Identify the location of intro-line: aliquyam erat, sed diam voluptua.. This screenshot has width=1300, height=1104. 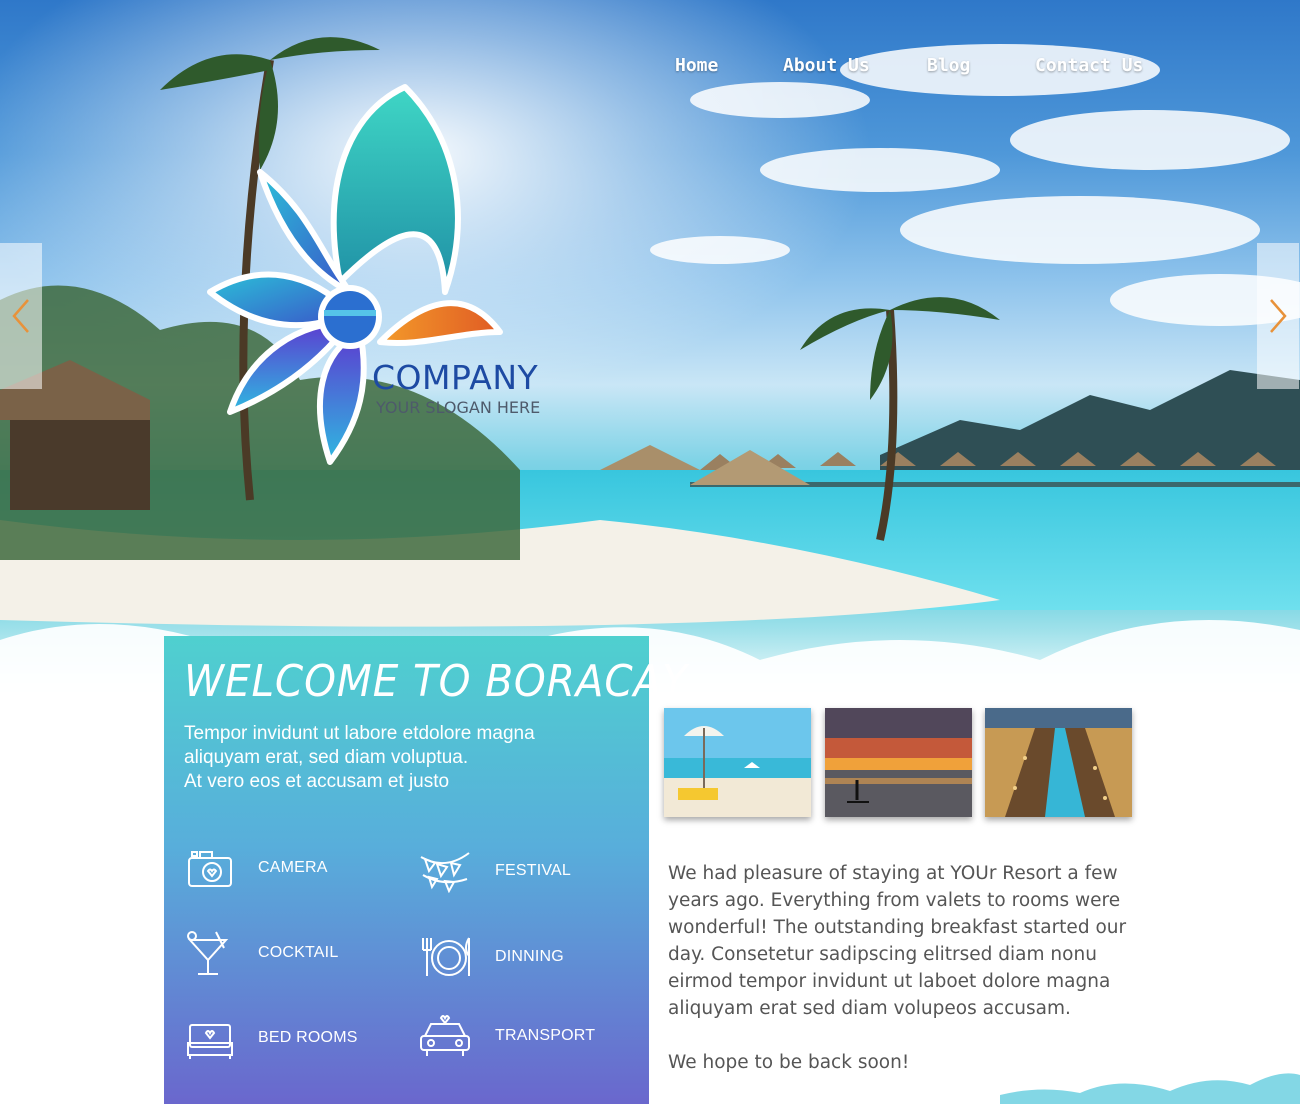
(326, 757).